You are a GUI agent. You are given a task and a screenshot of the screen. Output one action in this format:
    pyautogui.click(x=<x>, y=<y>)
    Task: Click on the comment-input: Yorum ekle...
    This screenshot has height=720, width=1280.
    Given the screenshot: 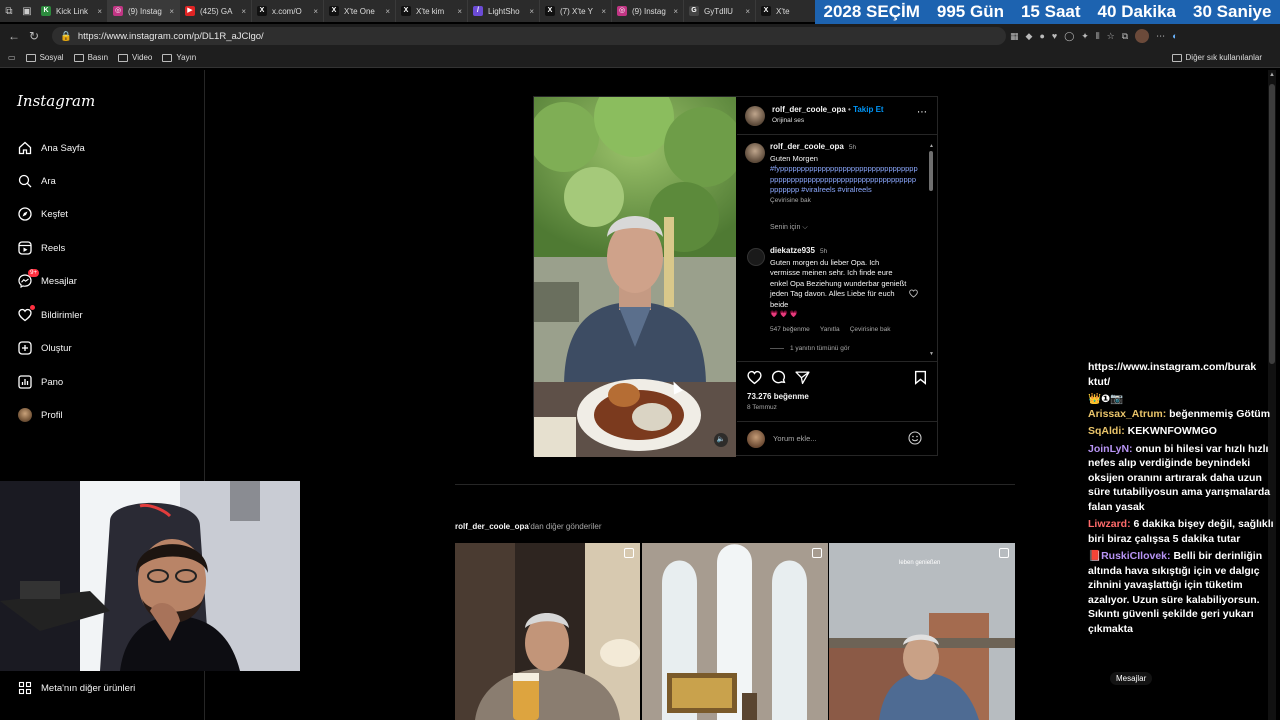 What is the action you would take?
    pyautogui.click(x=795, y=438)
    